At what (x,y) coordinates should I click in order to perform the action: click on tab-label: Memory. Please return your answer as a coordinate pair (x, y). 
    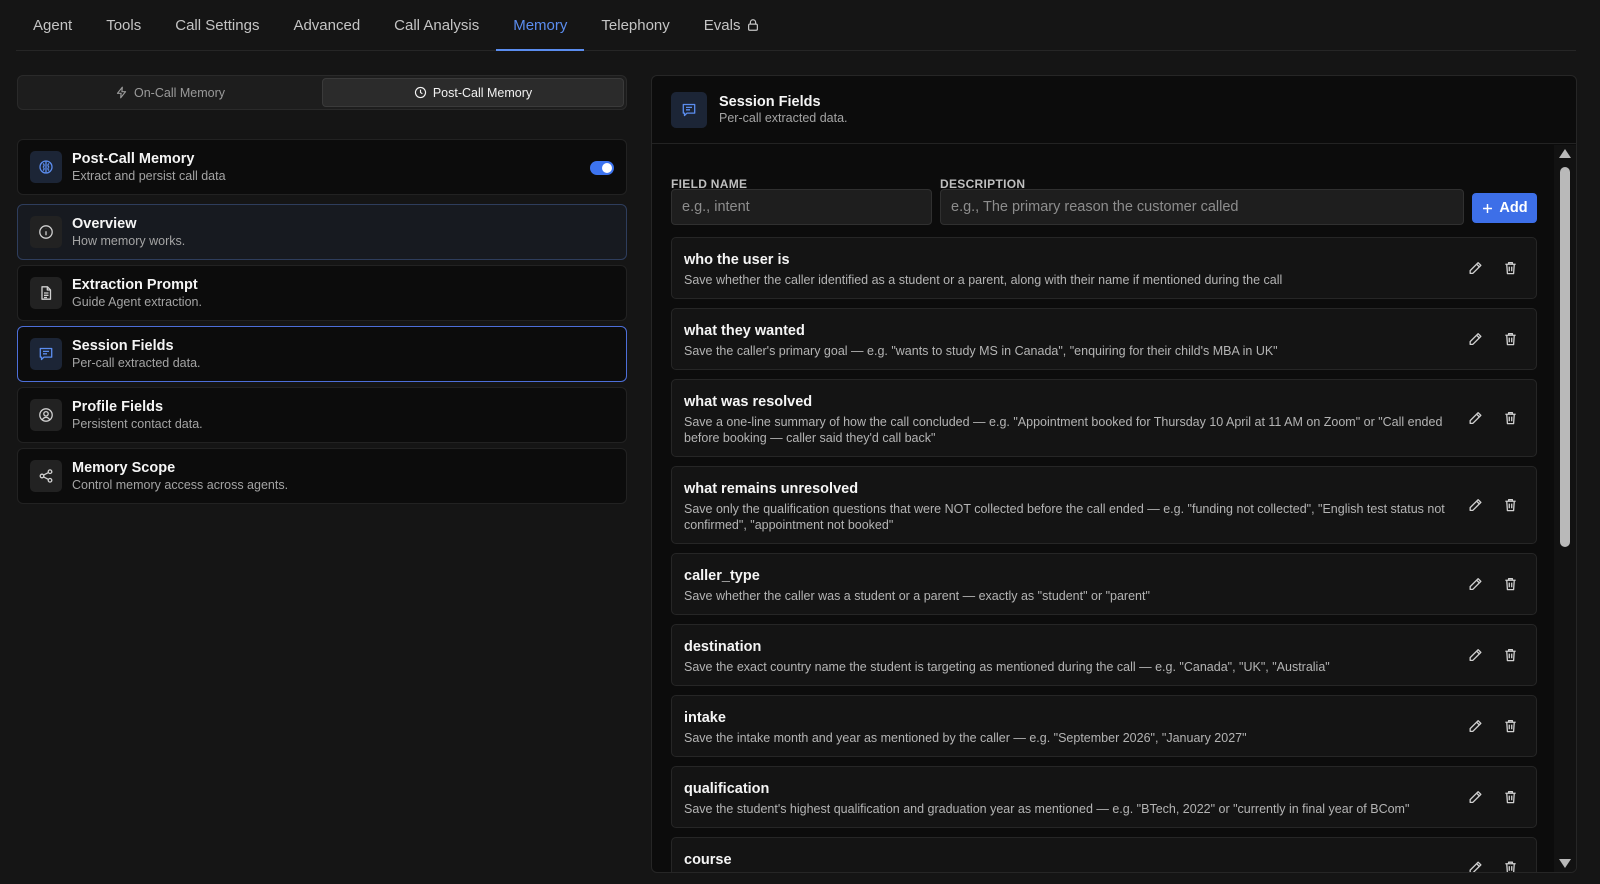
    Looking at the image, I should click on (540, 25).